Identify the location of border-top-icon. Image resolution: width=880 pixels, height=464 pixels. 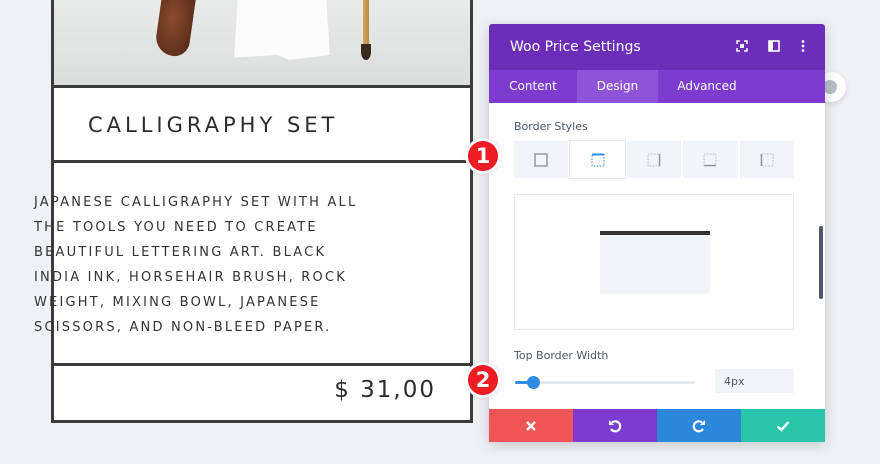
(598, 159).